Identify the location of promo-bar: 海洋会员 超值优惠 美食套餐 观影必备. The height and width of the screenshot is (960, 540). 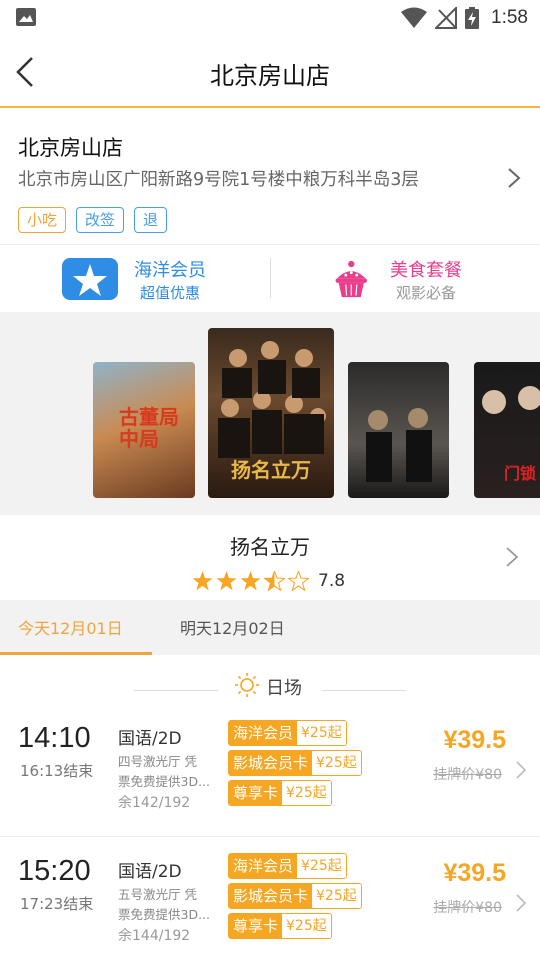
(270, 279).